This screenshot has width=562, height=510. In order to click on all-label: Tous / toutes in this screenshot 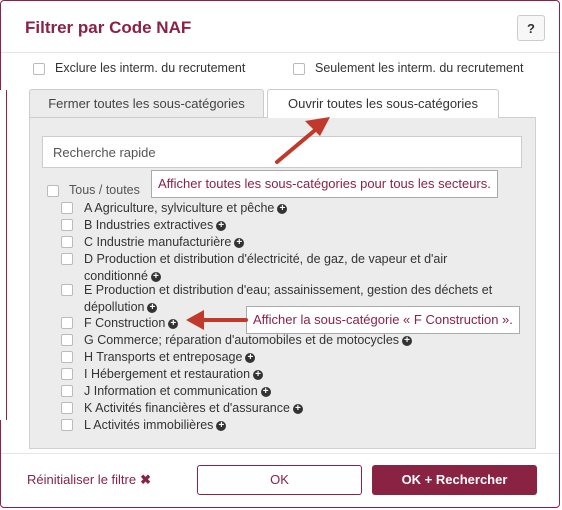, I will do `click(104, 190)`.